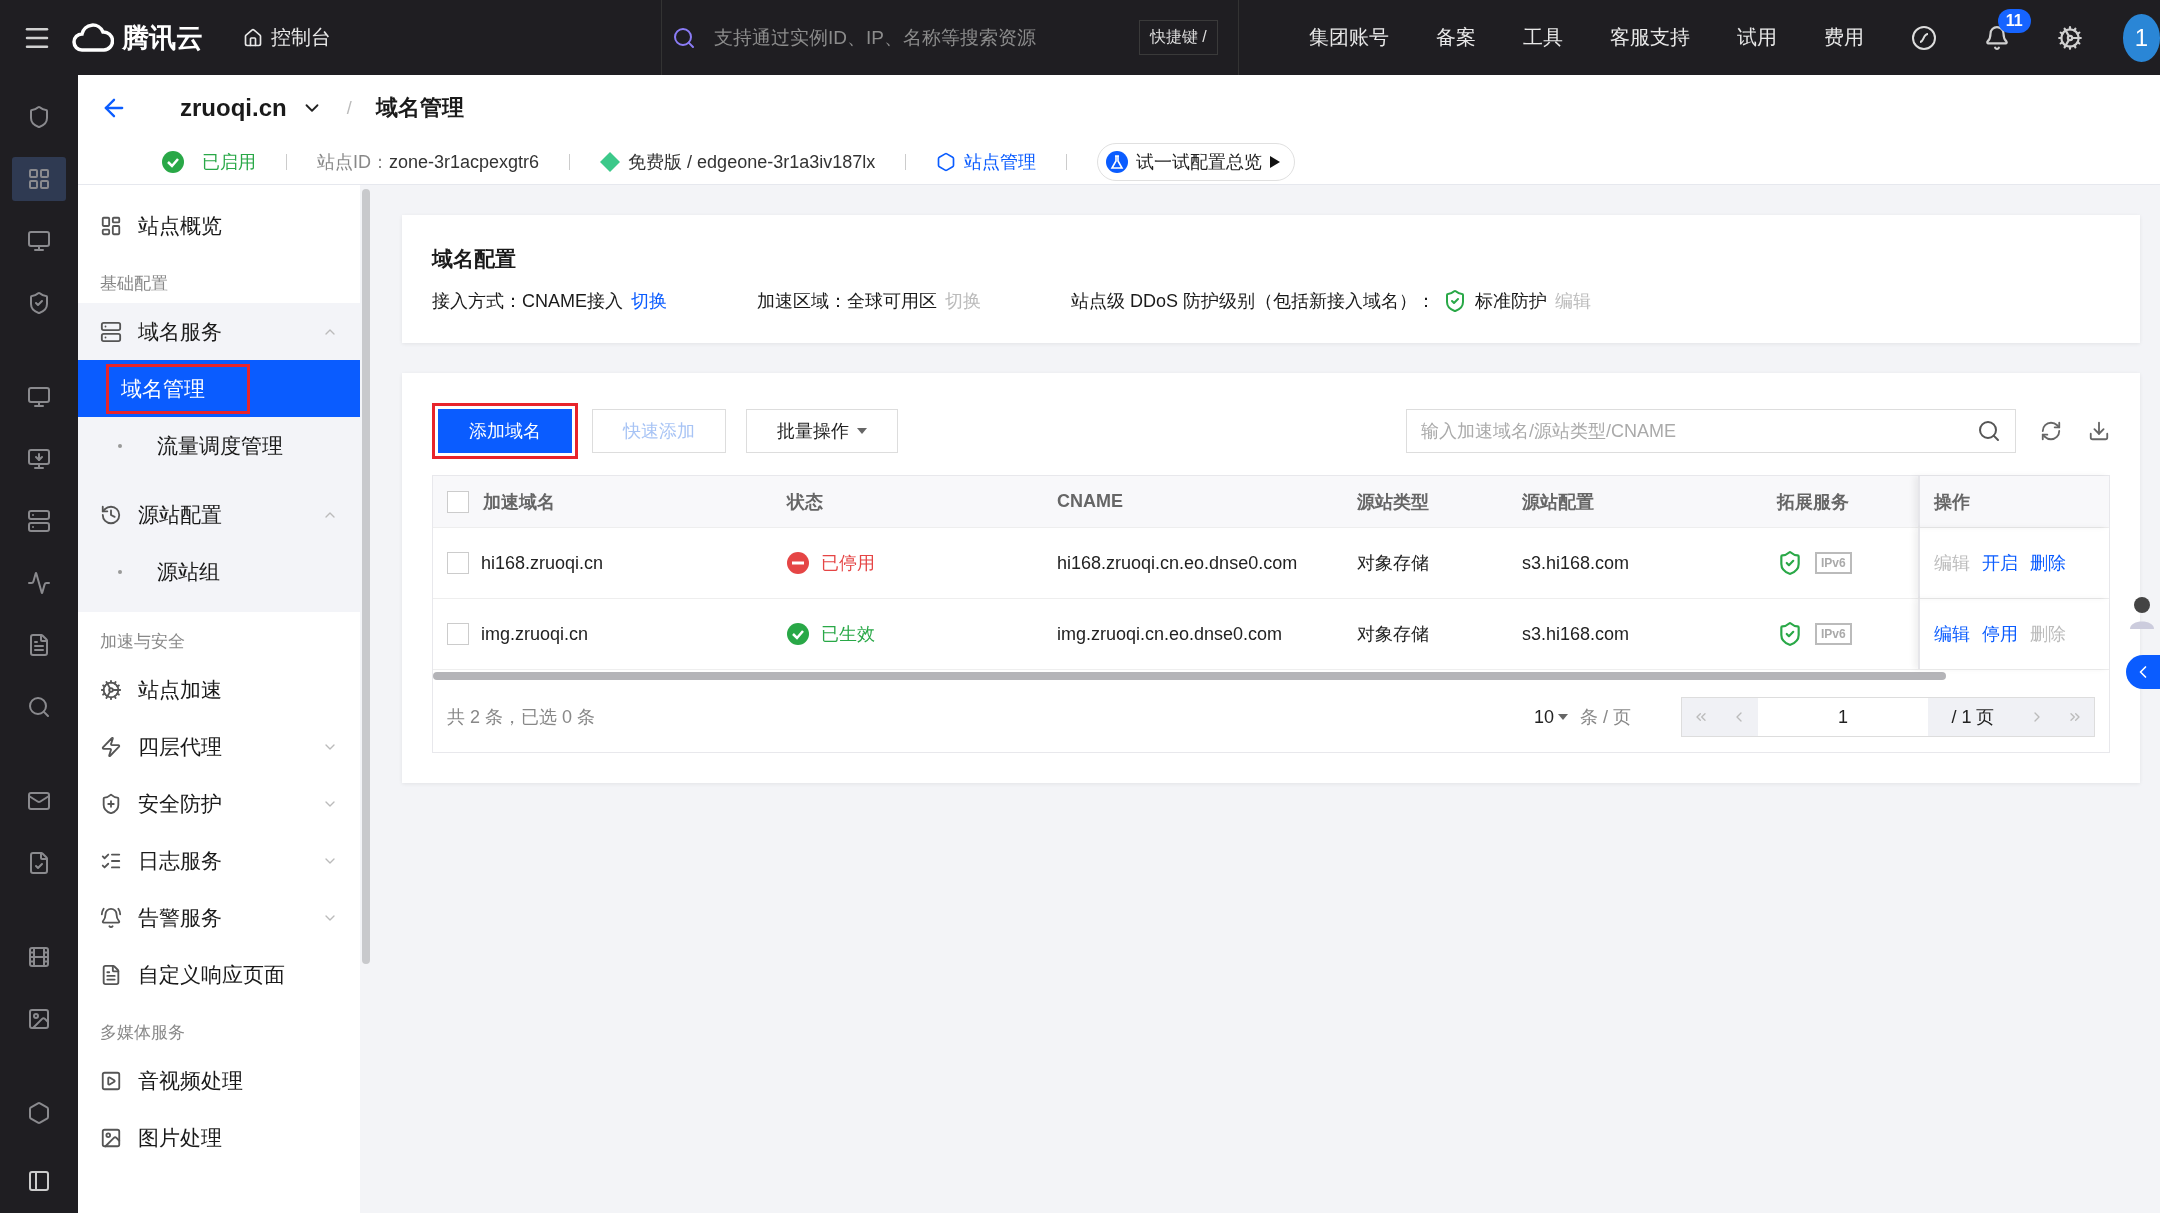  Describe the element at coordinates (1843, 37) in the screenshot. I see `nav-link: 费用` at that location.